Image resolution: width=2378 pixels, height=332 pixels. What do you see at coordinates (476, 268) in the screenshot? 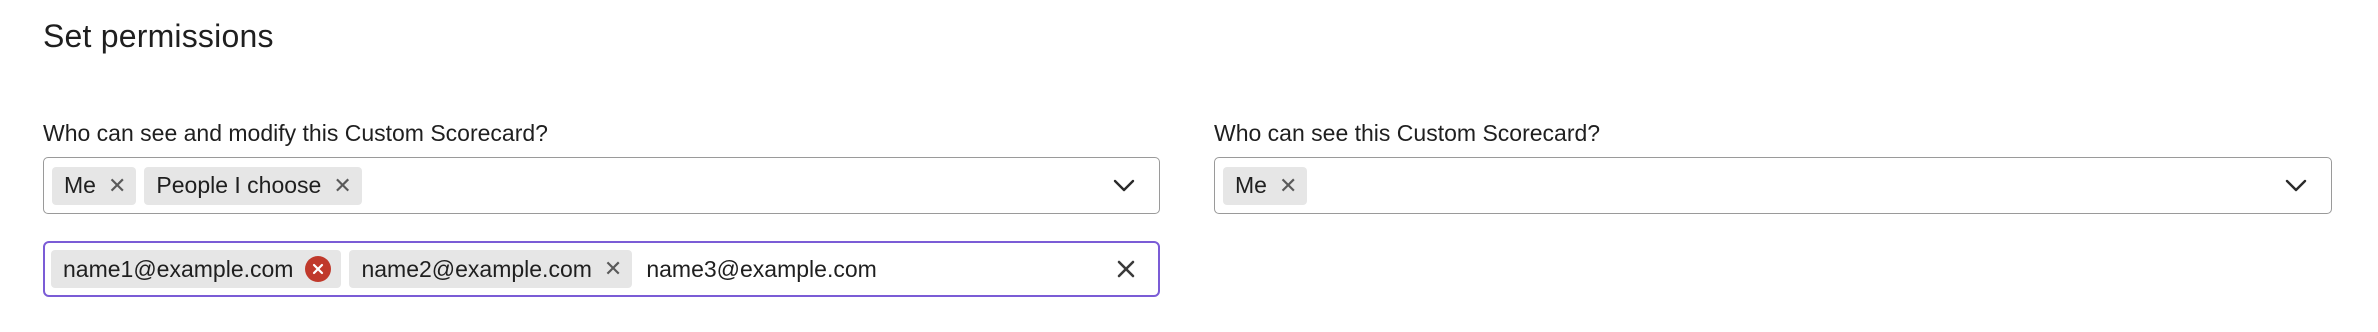
I see `chip-label: name2@example.com` at bounding box center [476, 268].